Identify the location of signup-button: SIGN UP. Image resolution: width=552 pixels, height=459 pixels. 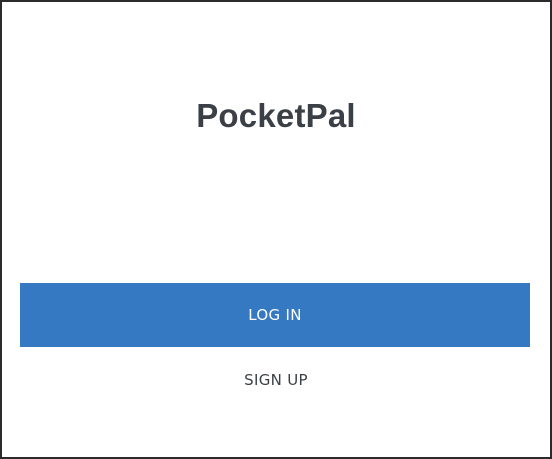
(276, 380).